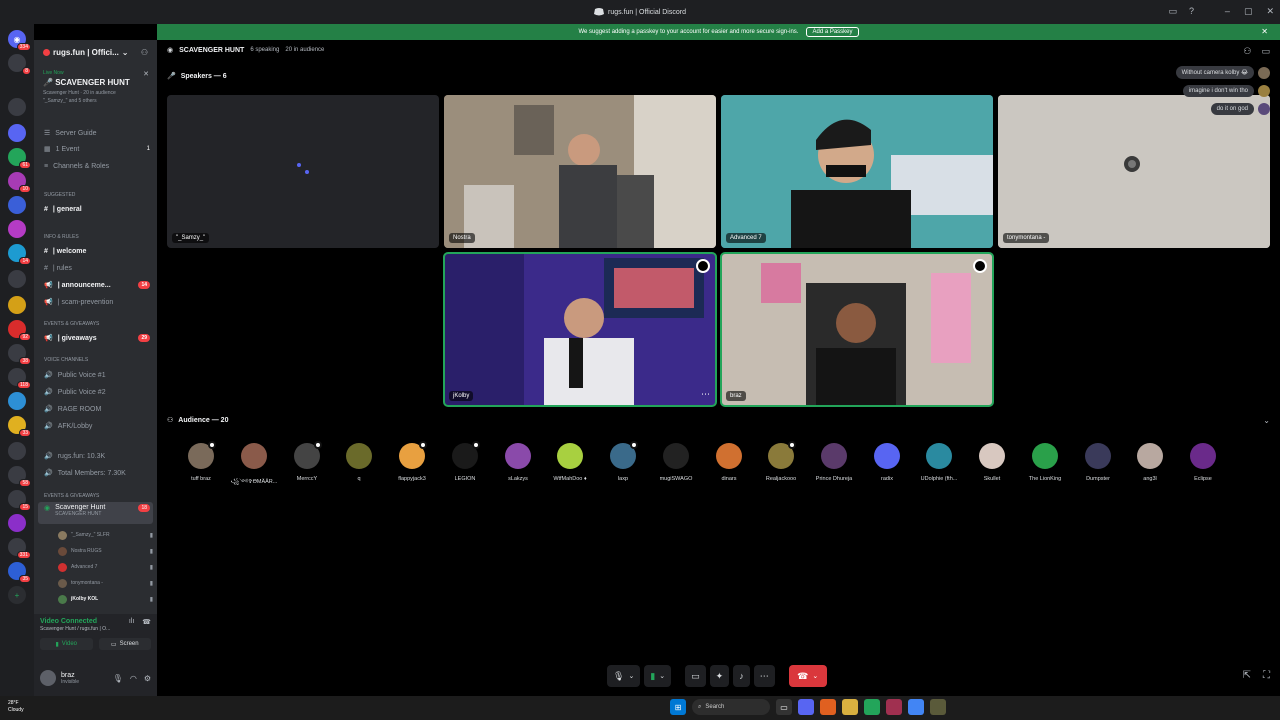  What do you see at coordinates (1266, 420) in the screenshot?
I see `collapse-chevron-icon: ⌄` at bounding box center [1266, 420].